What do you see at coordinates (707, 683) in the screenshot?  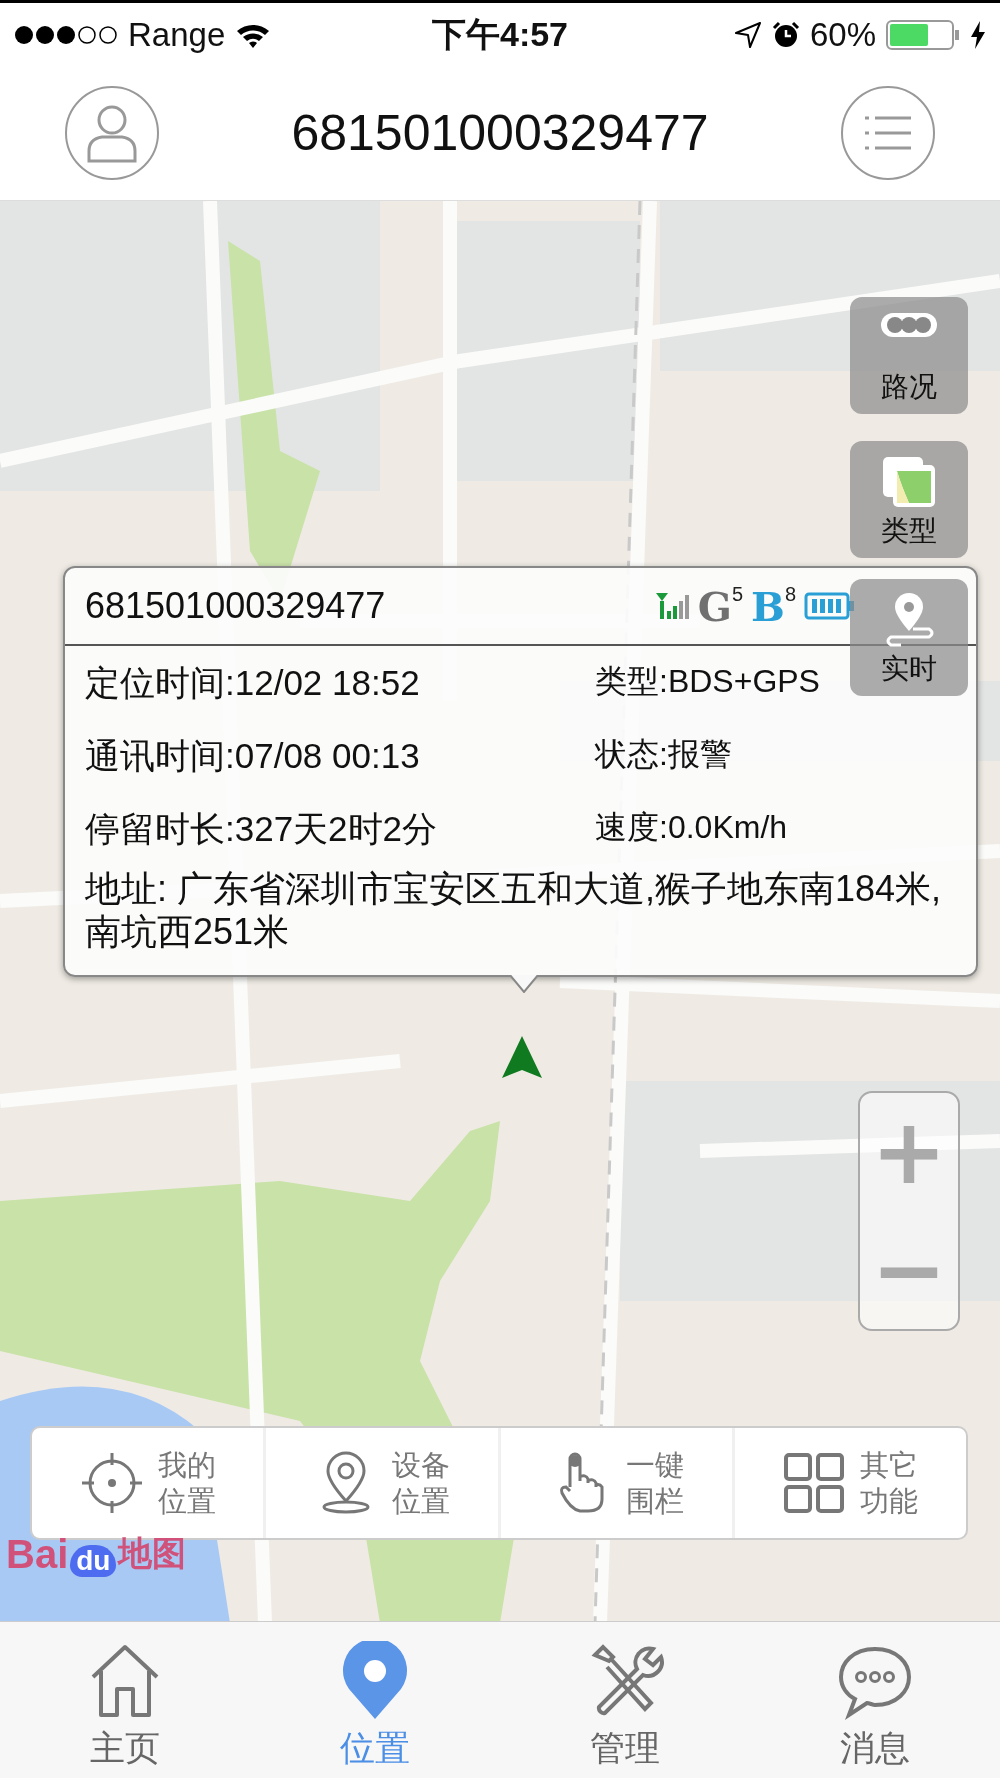 I see `info-field: 类型:BDS+GPS` at bounding box center [707, 683].